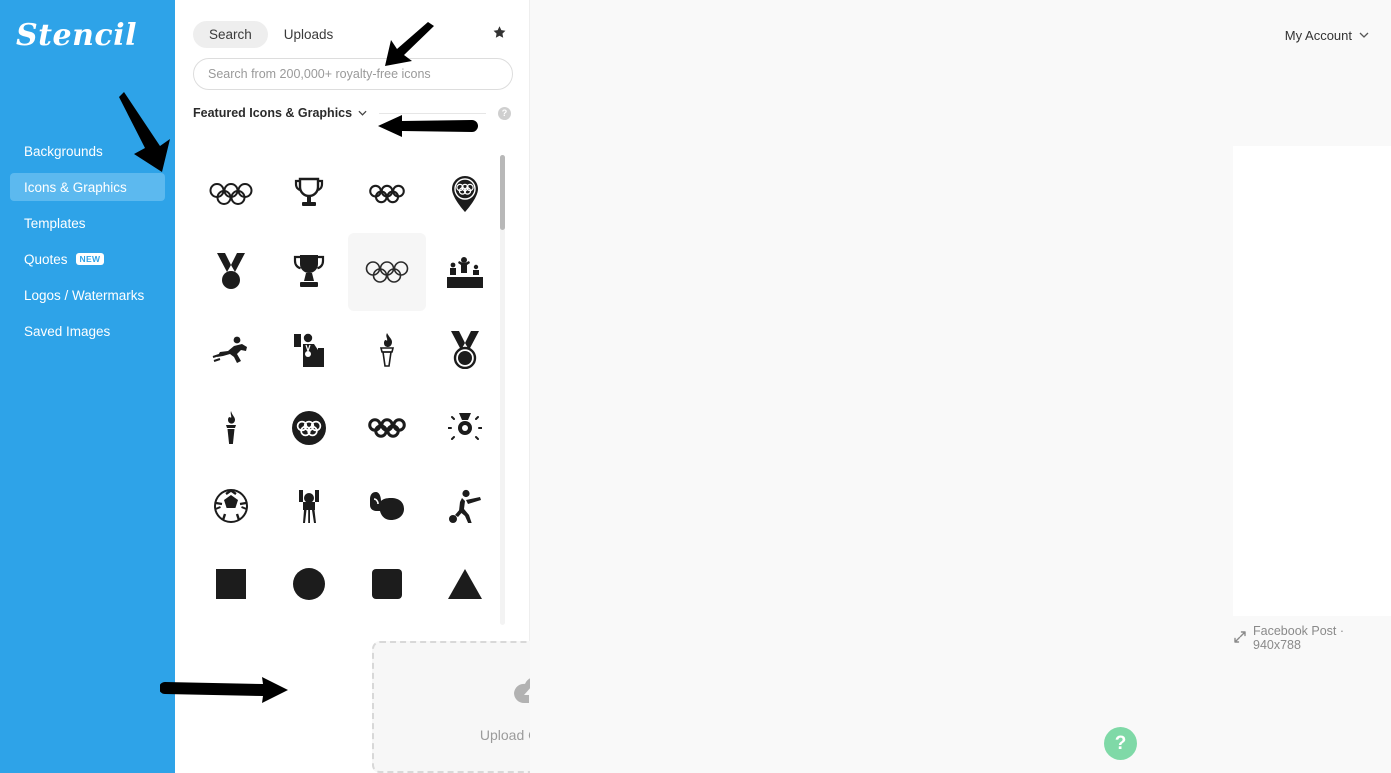  Describe the element at coordinates (1312, 381) in the screenshot. I see `design-canvas` at that location.